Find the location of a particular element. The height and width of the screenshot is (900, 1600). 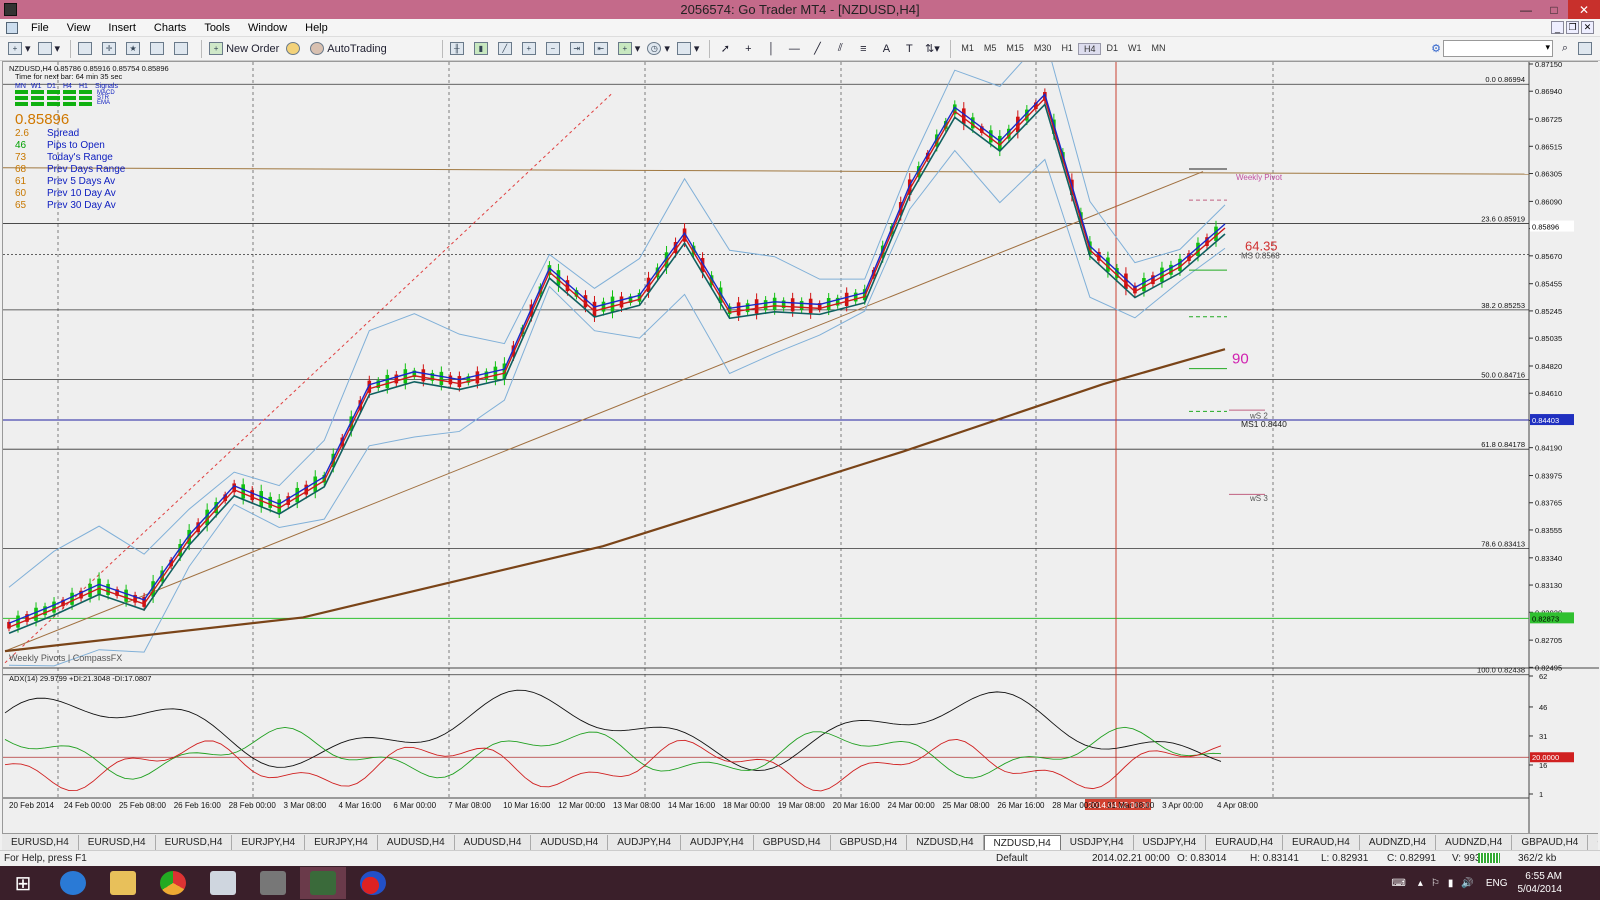

timeframe-d1: D1 is located at coordinates (1112, 49).